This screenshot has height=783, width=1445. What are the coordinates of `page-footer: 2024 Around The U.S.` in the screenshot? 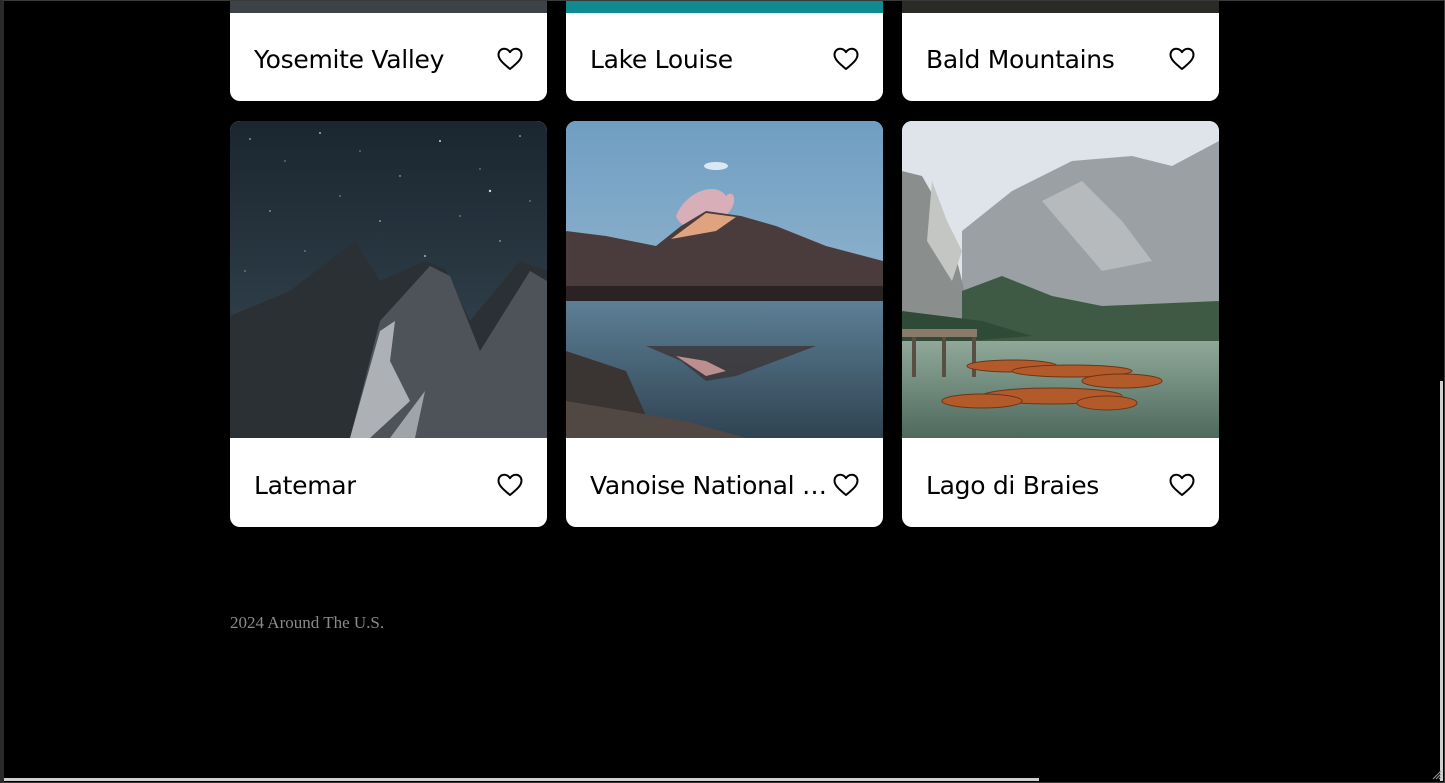 It's located at (307, 623).